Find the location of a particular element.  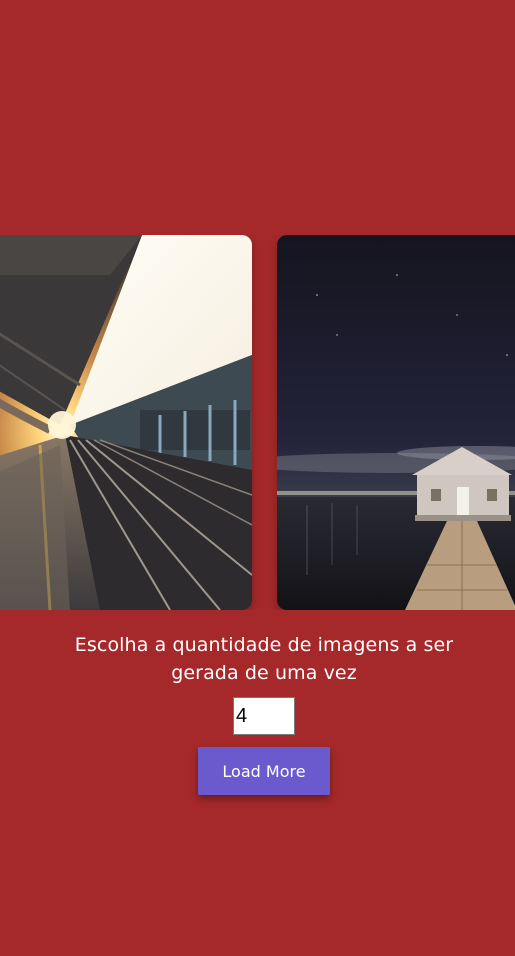

load-more-button: Load More is located at coordinates (264, 771).